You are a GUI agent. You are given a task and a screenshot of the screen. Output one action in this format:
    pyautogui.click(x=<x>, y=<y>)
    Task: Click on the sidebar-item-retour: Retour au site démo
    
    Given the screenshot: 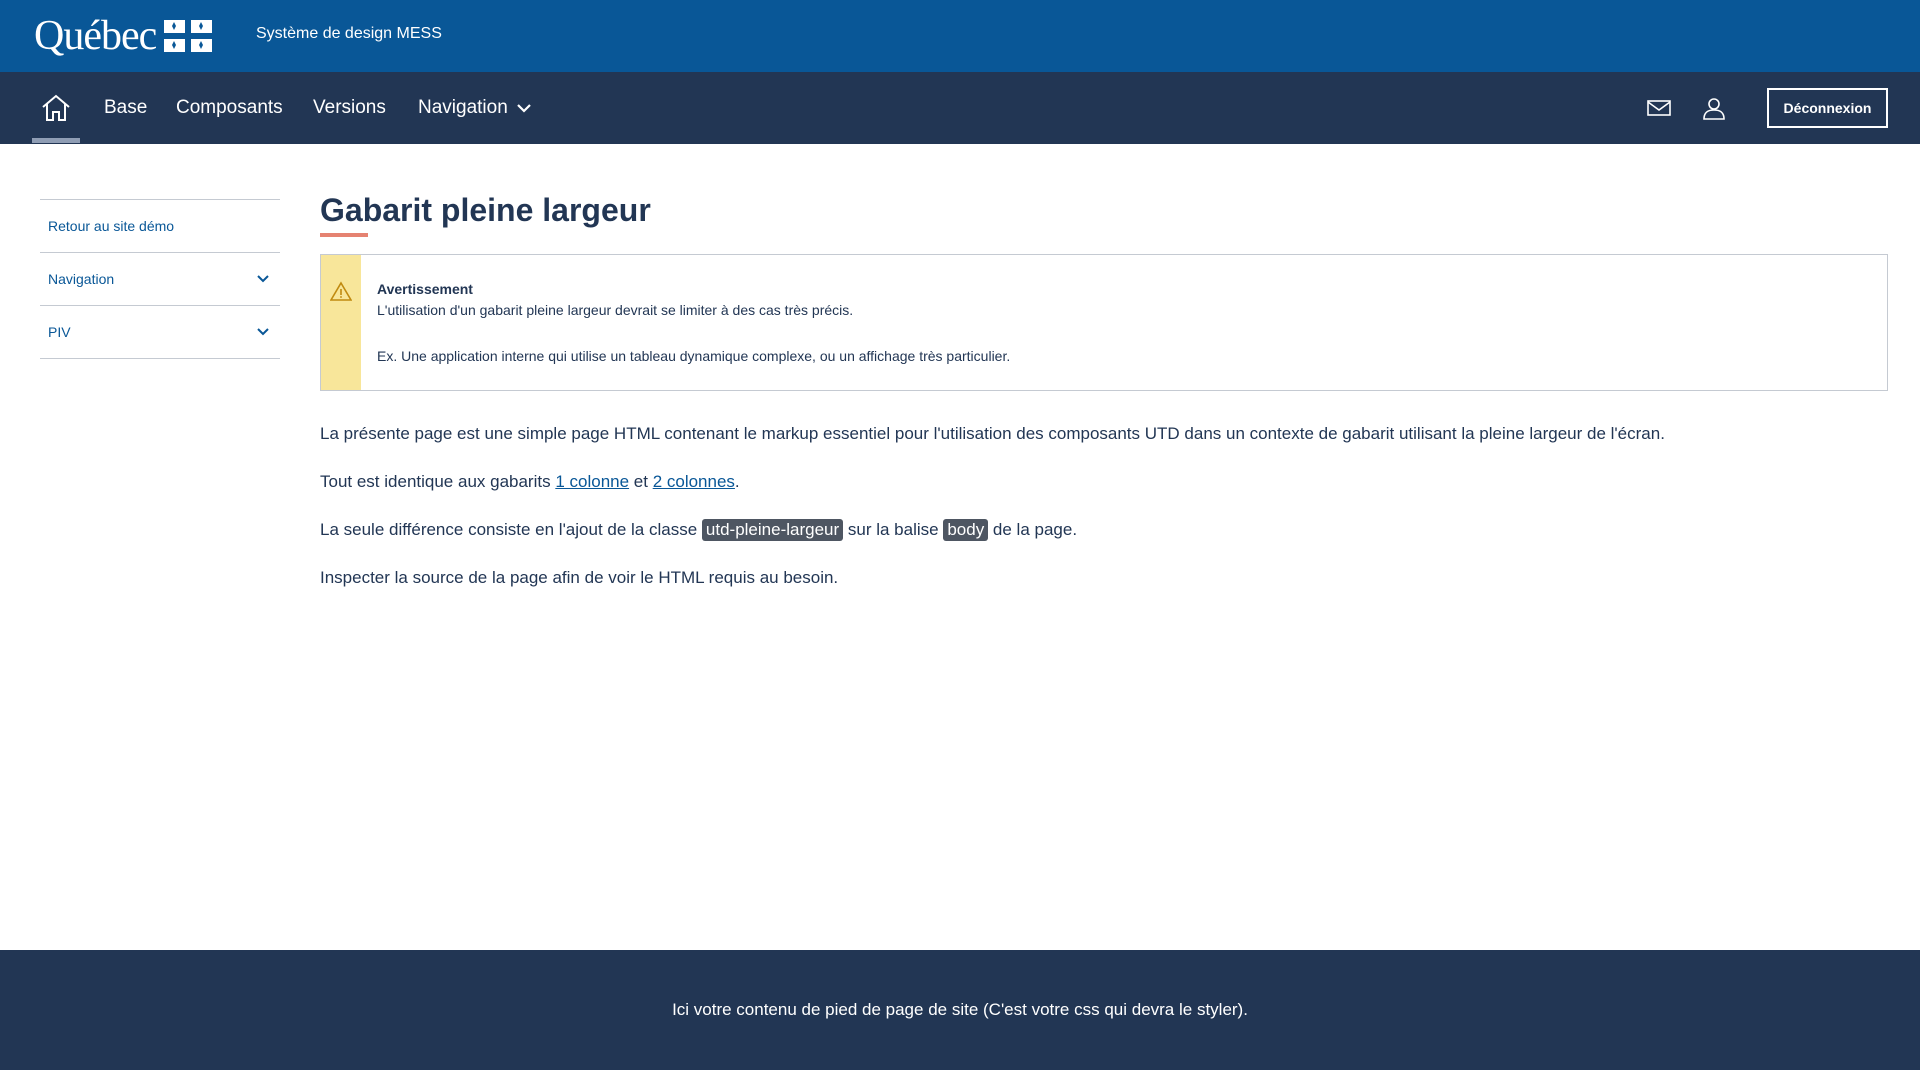 What is the action you would take?
    pyautogui.click(x=160, y=226)
    